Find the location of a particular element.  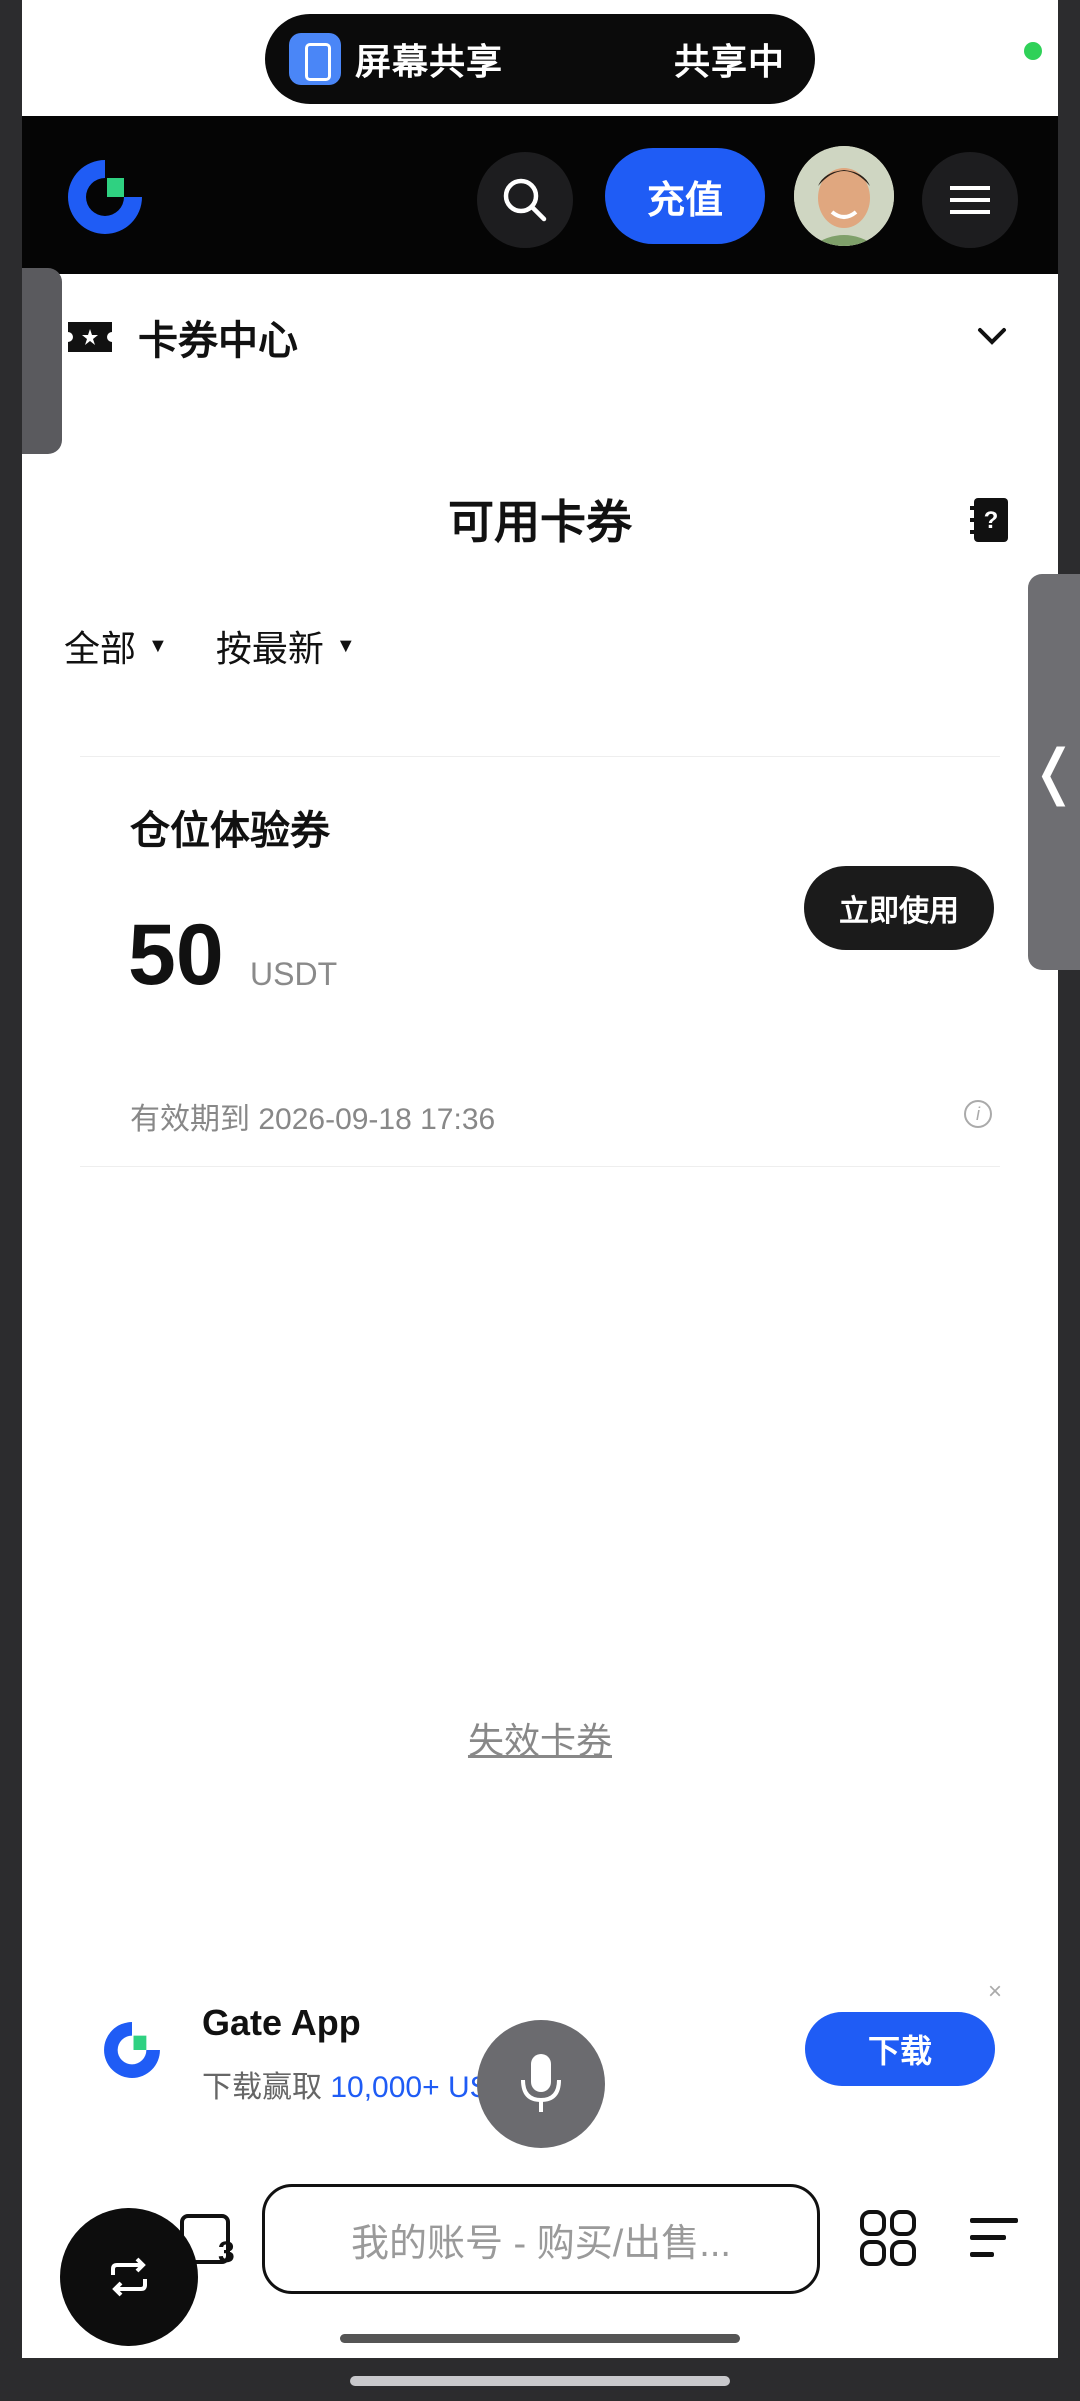

menu-button is located at coordinates (970, 200).